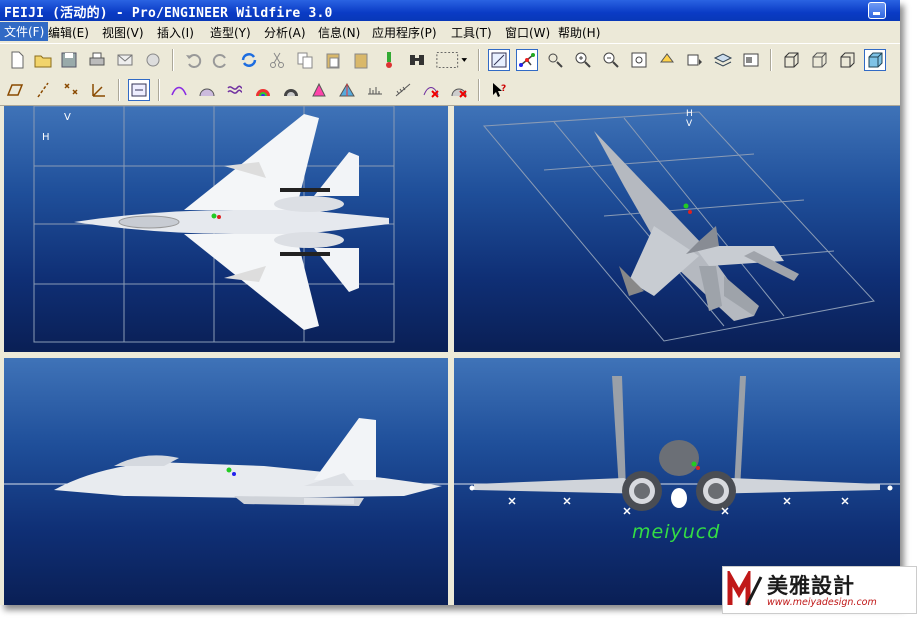 This screenshot has width=922, height=620. What do you see at coordinates (139, 90) in the screenshot?
I see `annotation-display-icon` at bounding box center [139, 90].